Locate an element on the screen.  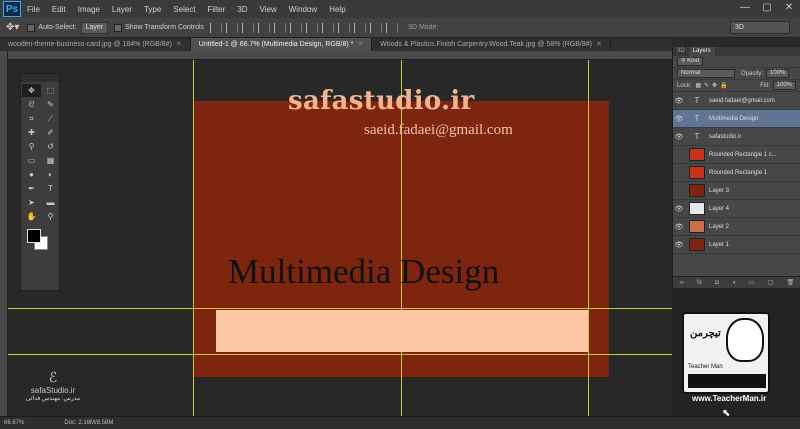
card-email-text: saeid.fadaei@gmail.com is located at coordinates (438, 130).